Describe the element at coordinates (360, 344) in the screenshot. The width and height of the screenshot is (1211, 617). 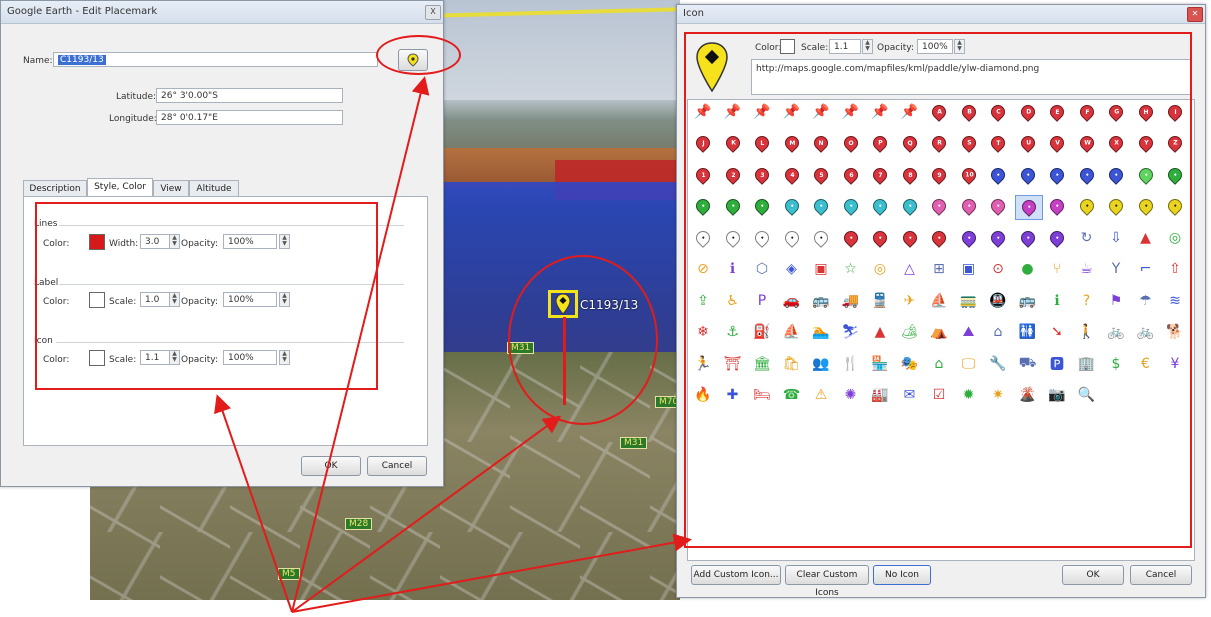
I see `arrow-to-icon-button` at that location.